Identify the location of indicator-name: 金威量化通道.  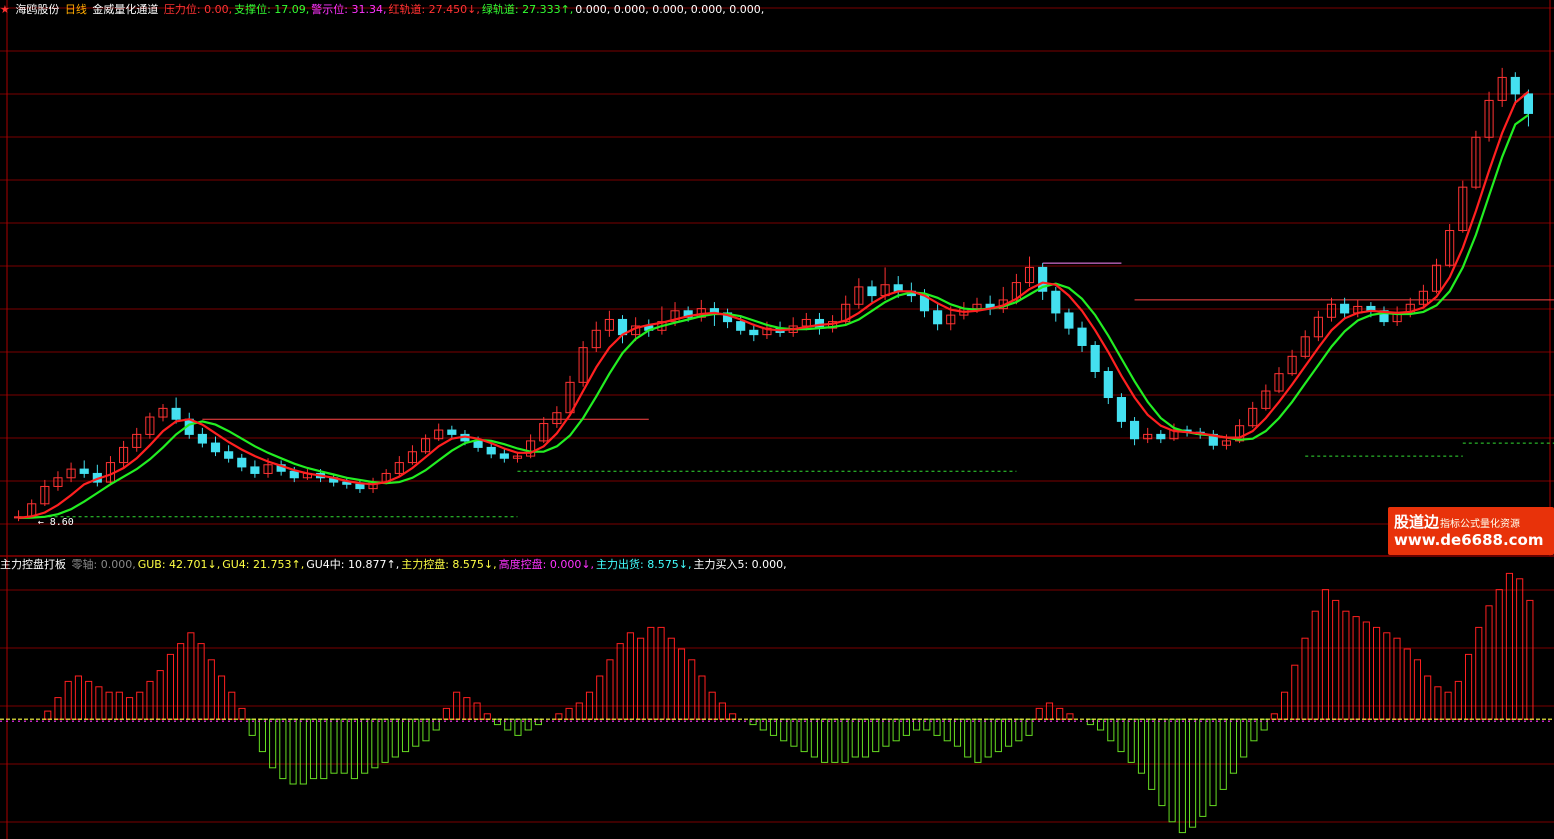
(125, 9).